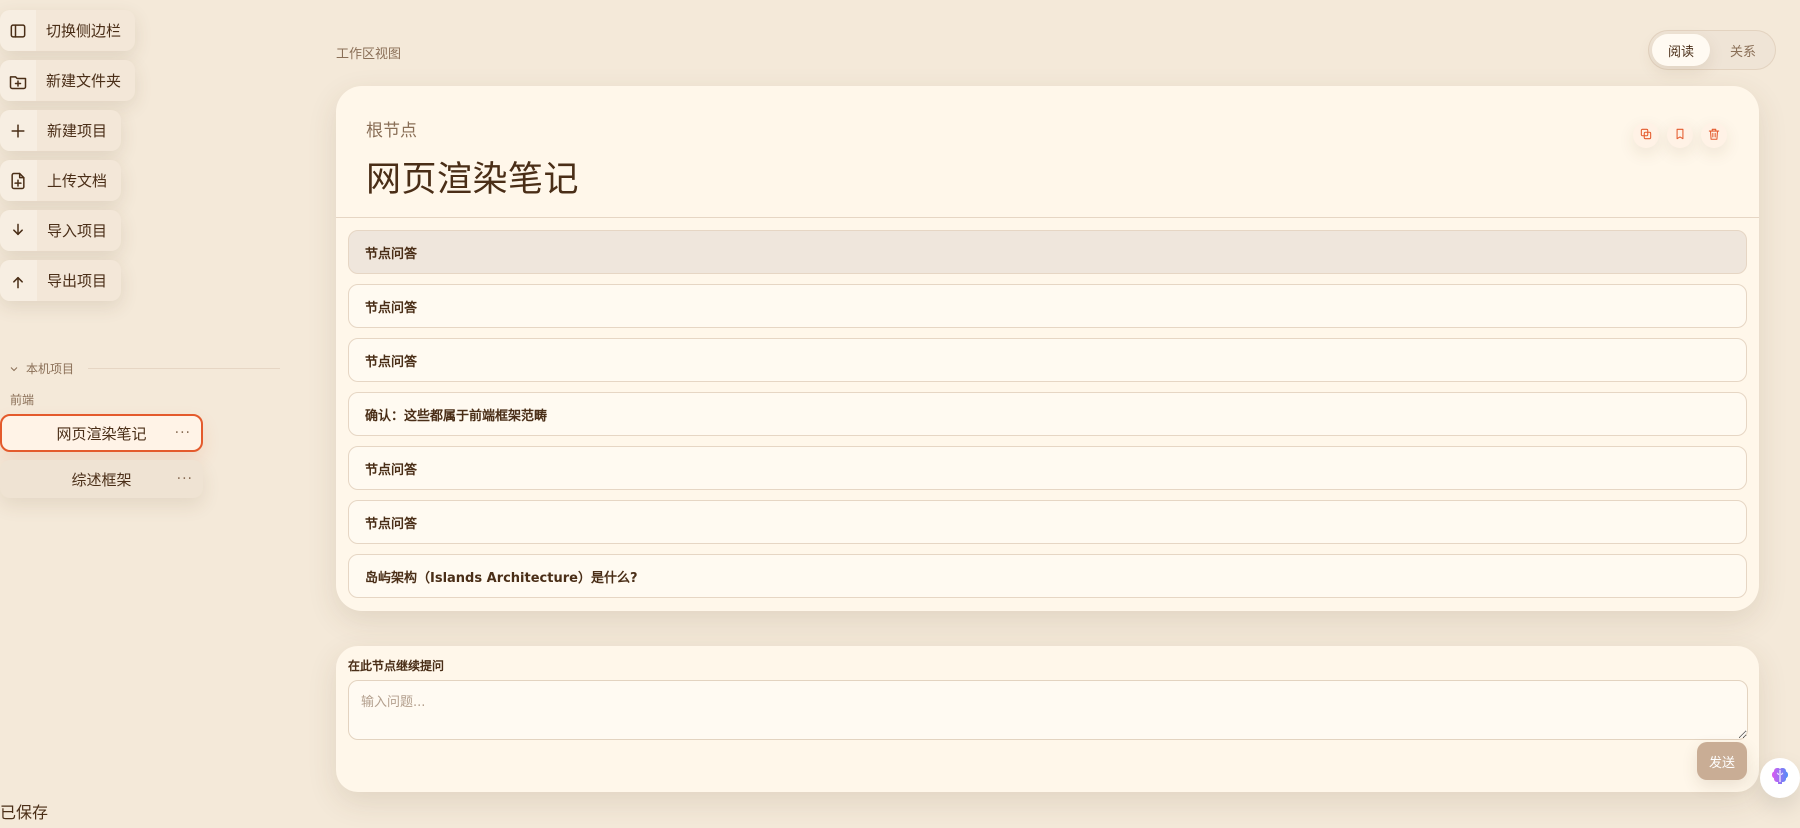  What do you see at coordinates (1047, 576) in the screenshot?
I see `qa-item: 岛屿架构（Islands Architecture）是什么?` at bounding box center [1047, 576].